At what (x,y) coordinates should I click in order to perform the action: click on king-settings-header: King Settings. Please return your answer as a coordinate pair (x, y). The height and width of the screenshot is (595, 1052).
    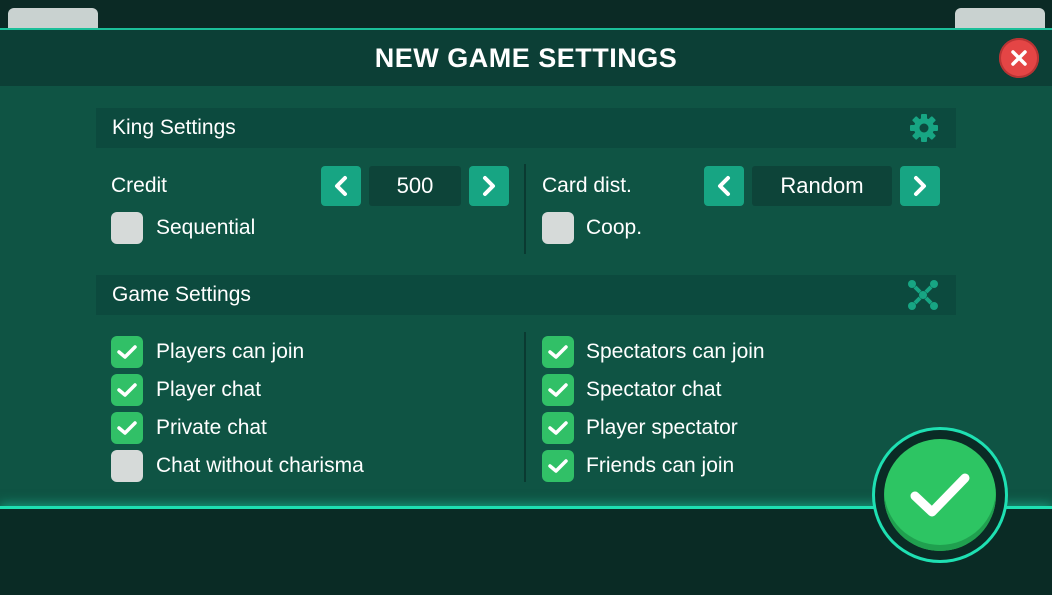
    Looking at the image, I should click on (526, 128).